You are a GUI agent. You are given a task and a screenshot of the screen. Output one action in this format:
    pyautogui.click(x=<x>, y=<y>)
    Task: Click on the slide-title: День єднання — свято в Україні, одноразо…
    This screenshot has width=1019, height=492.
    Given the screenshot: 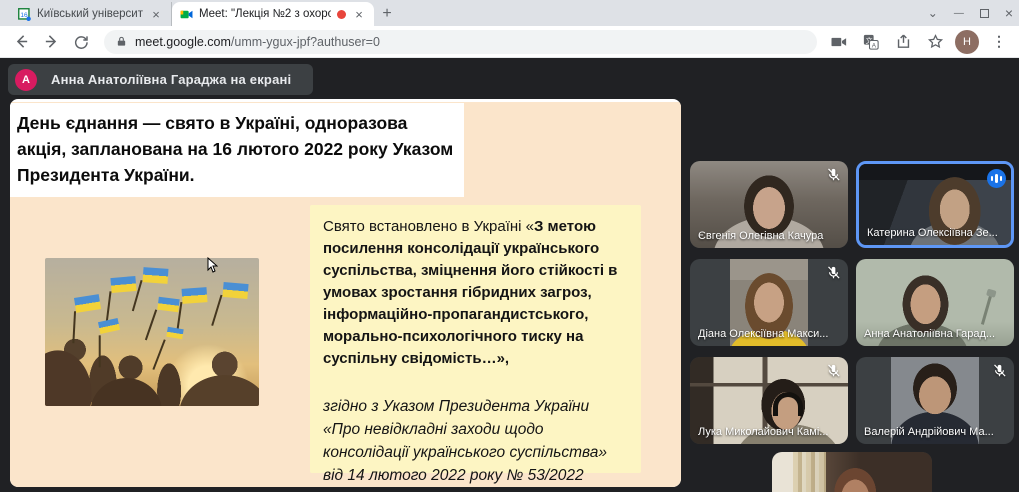 What is the action you would take?
    pyautogui.click(x=237, y=150)
    